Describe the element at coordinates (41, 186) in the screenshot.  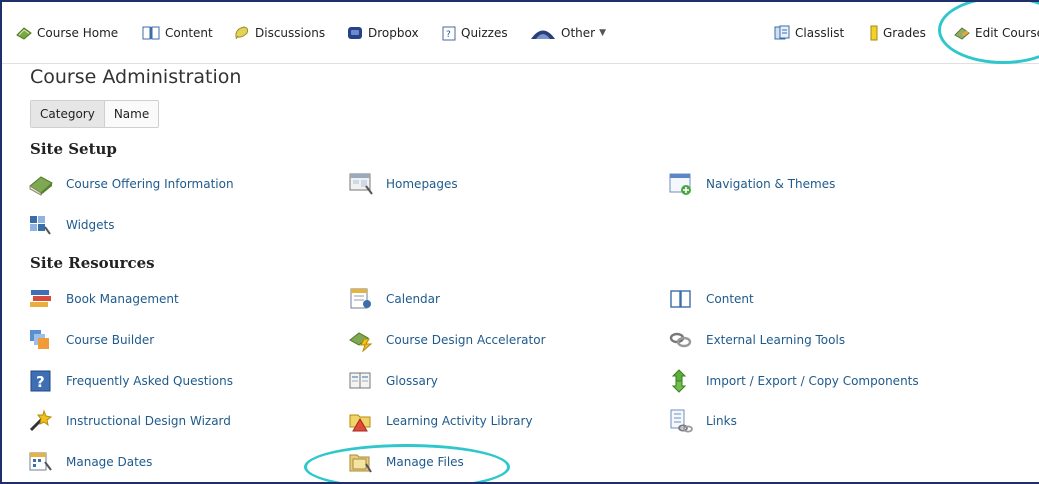
I see `book-icon` at that location.